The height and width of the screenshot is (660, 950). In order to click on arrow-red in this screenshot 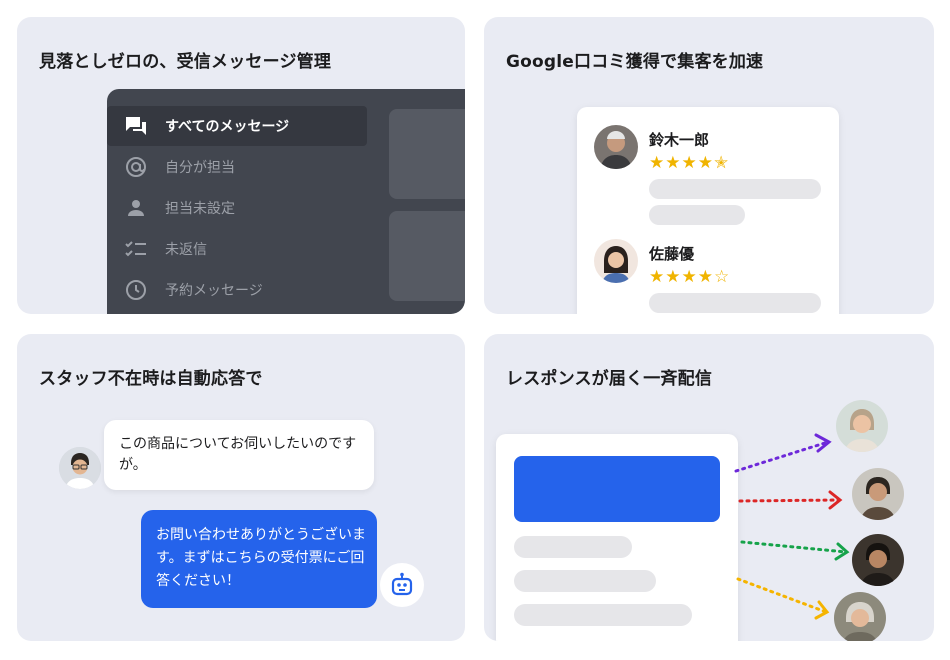, I will do `click(790, 500)`.